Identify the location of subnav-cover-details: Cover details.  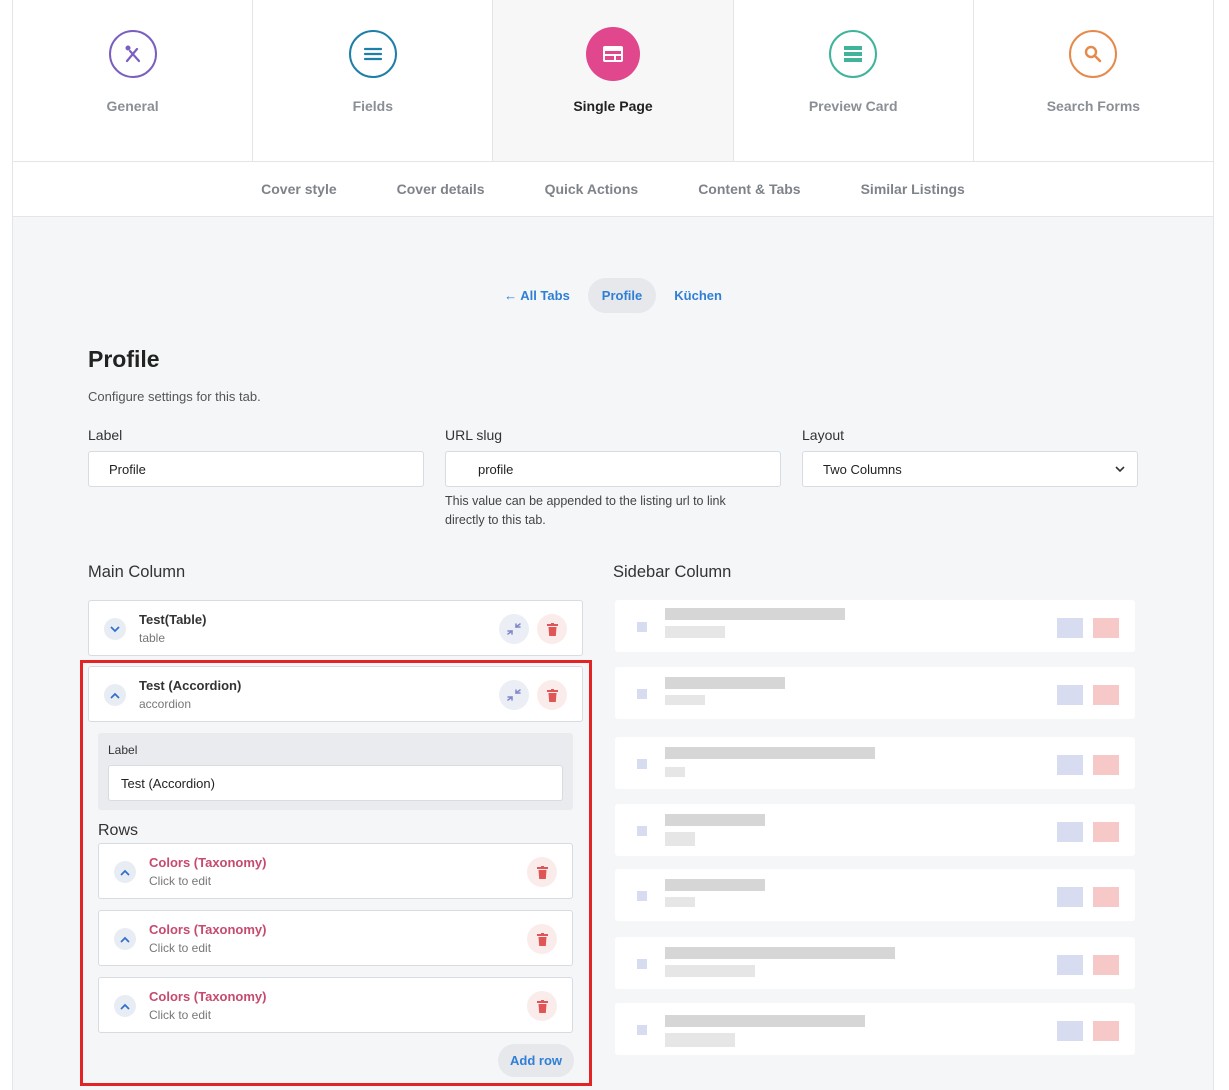
(441, 189).